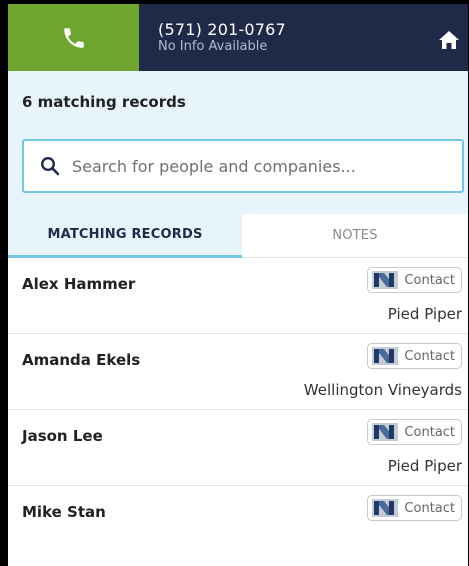  What do you see at coordinates (238, 296) in the screenshot?
I see `record-row: Alex Hammer Contact Pied Piper` at bounding box center [238, 296].